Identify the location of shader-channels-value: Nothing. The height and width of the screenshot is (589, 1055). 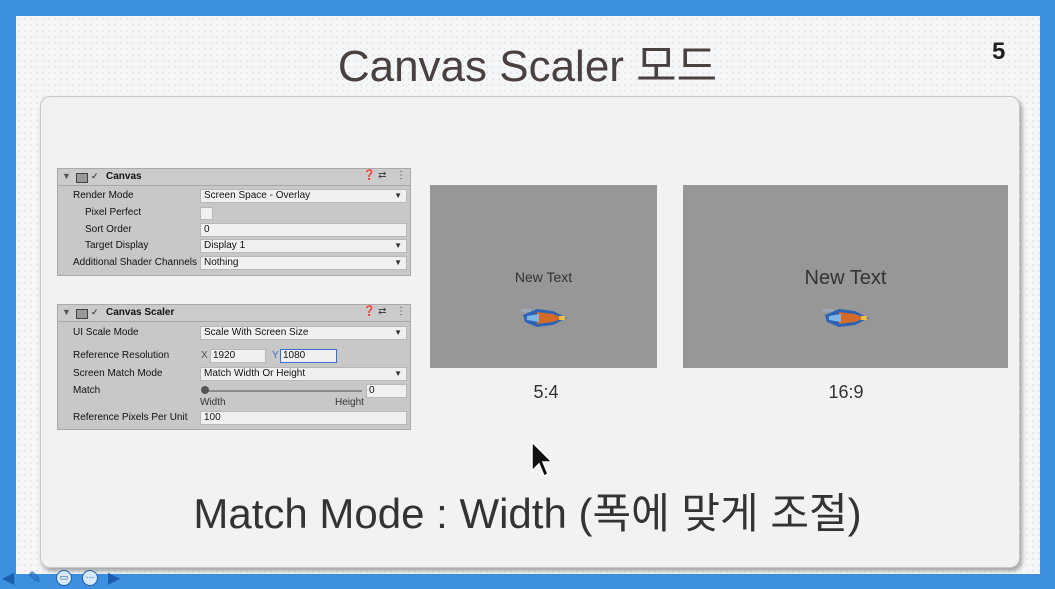
(221, 262).